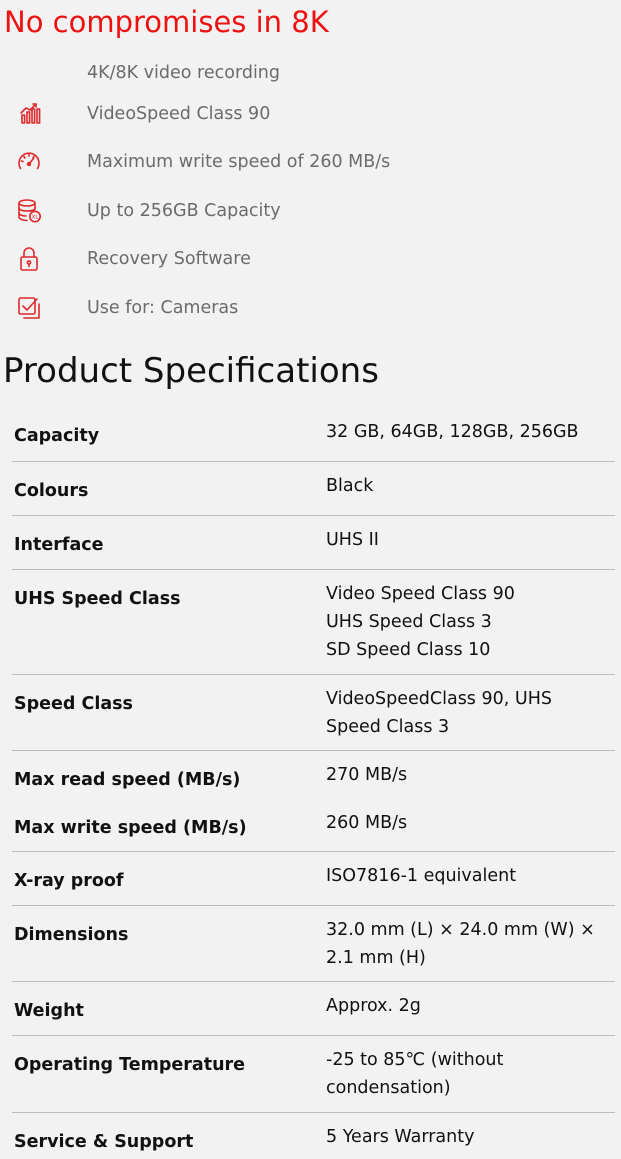  Describe the element at coordinates (310, 308) in the screenshot. I see `feature-item-use-for: Use for: Cameras` at that location.